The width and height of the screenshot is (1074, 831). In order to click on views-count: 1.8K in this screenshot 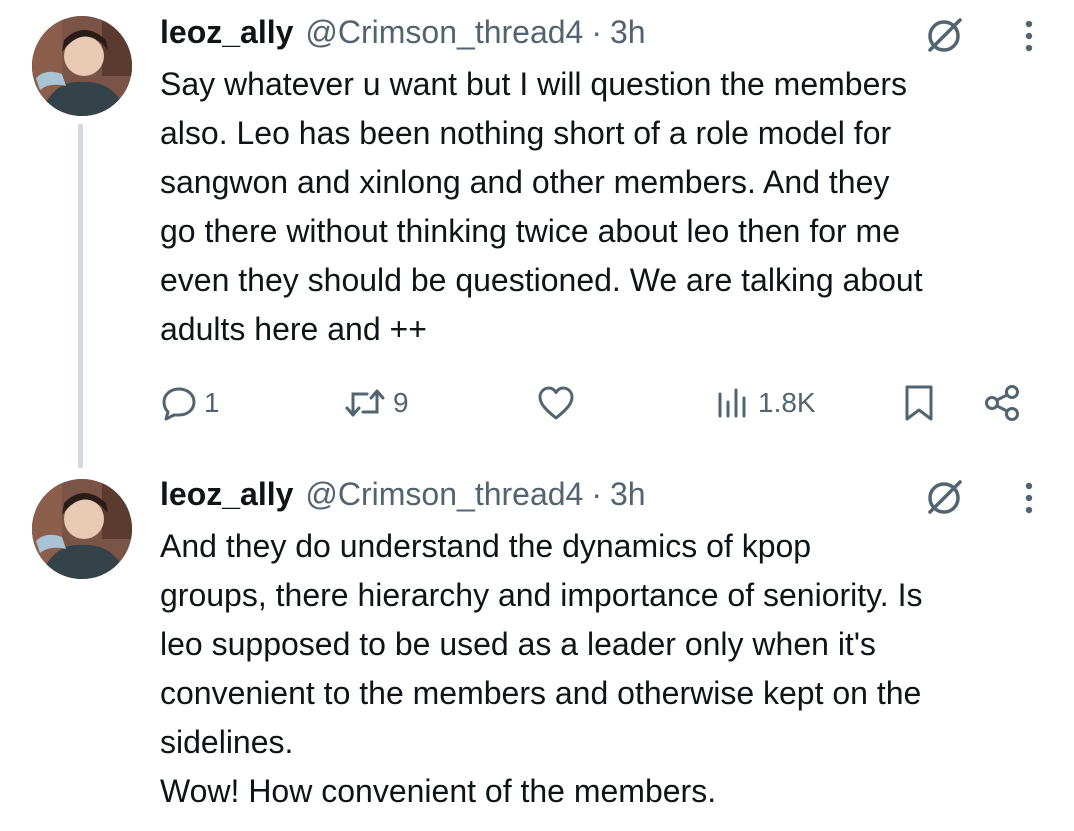, I will do `click(787, 402)`.